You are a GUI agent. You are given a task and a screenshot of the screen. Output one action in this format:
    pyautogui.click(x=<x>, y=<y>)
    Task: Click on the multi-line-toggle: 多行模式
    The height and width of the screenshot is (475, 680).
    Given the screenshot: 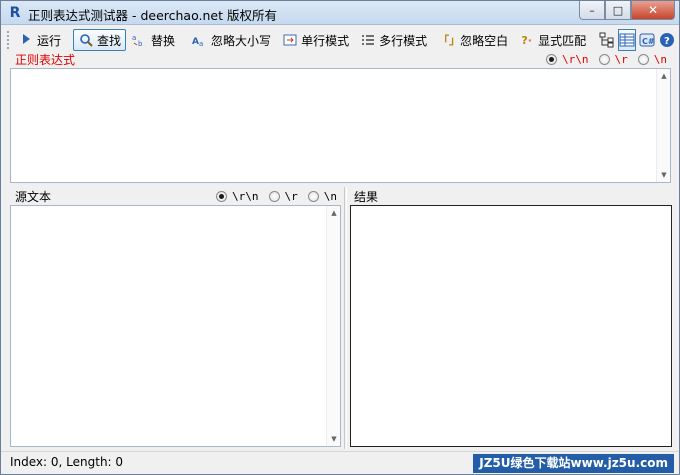 What is the action you would take?
    pyautogui.click(x=393, y=40)
    